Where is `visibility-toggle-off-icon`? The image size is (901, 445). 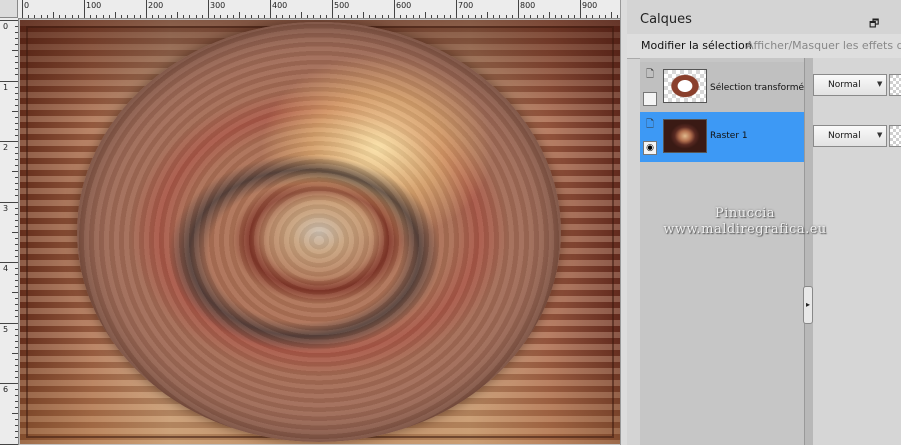 visibility-toggle-off-icon is located at coordinates (650, 99).